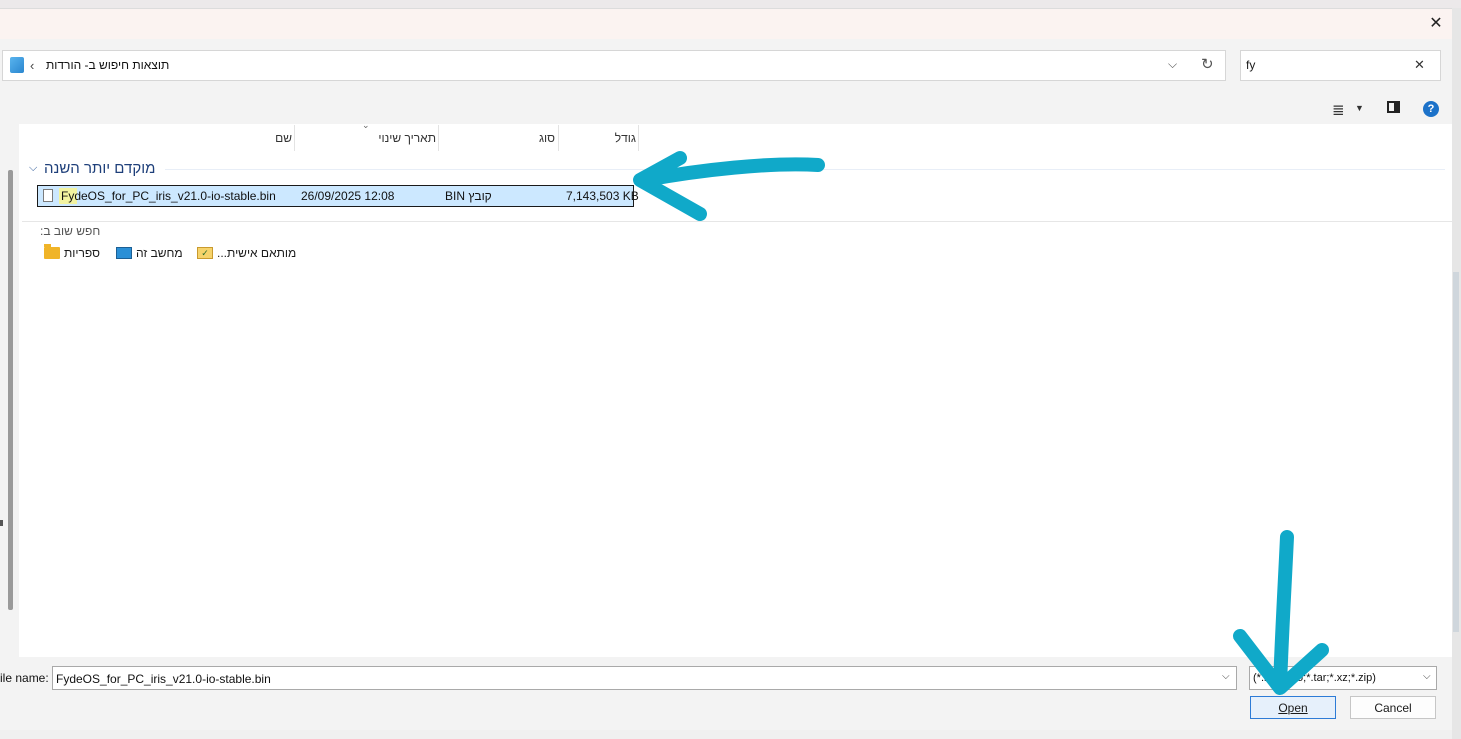  I want to click on file-name-cell: FydeOS_for_PC_iris_v21.0-io-stable.bin, so click(168, 196).